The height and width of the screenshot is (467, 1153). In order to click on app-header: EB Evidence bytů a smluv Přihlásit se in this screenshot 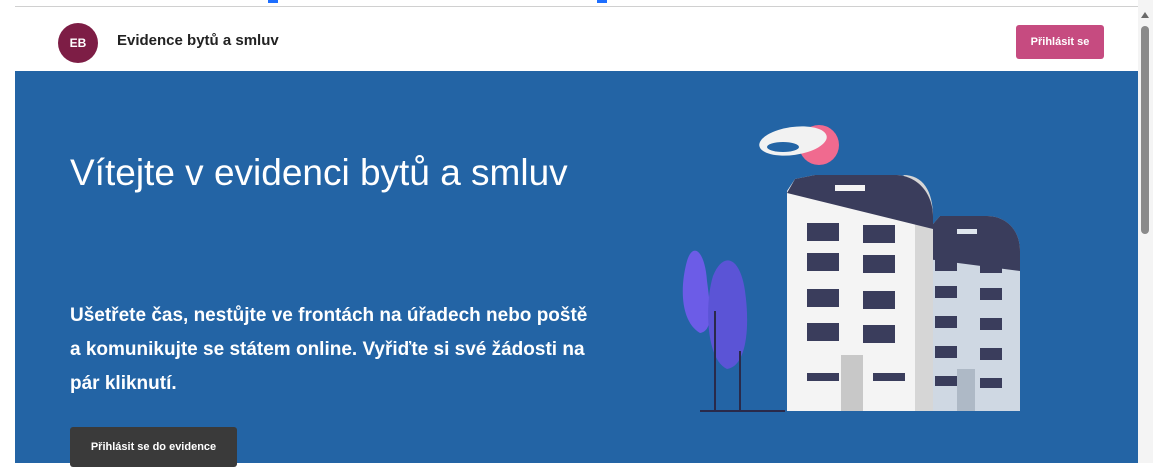, I will do `click(576, 39)`.